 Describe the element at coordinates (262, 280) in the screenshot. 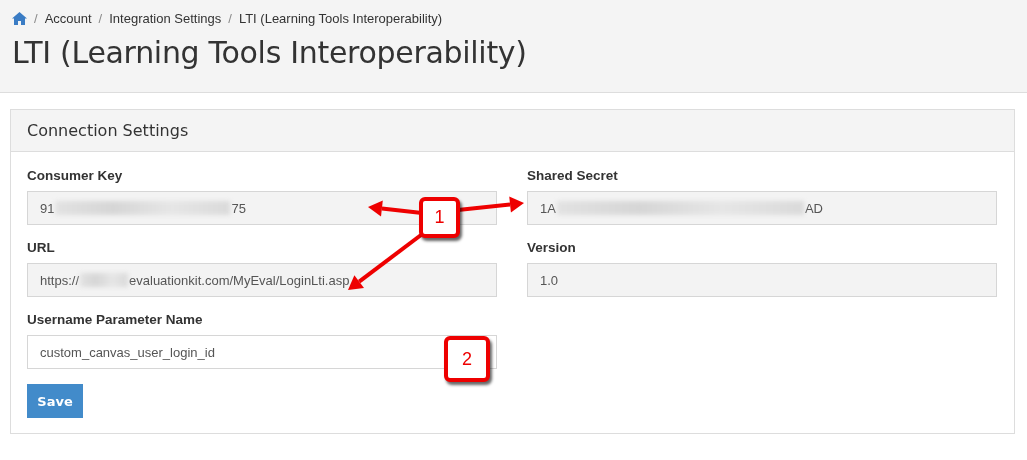

I see `input-field: https:// evaluationkit.com/MyEval/LoginLti.asp` at that location.